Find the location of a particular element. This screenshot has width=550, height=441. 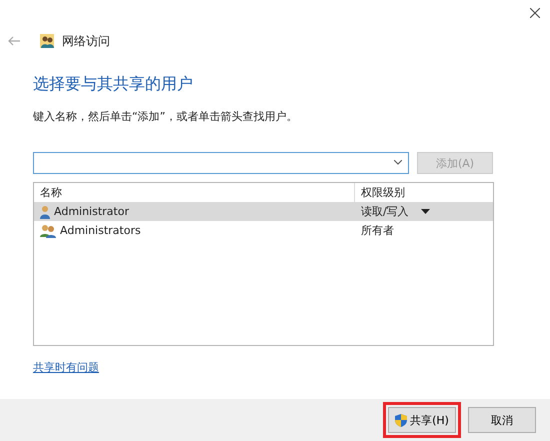

help-link: 共享时有问题 is located at coordinates (66, 367).